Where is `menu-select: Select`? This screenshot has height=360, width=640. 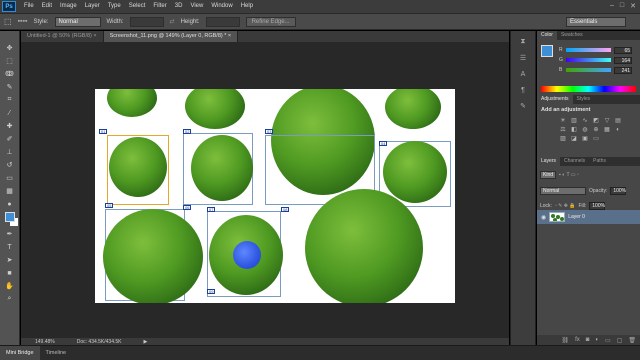 menu-select: Select is located at coordinates (137, 6).